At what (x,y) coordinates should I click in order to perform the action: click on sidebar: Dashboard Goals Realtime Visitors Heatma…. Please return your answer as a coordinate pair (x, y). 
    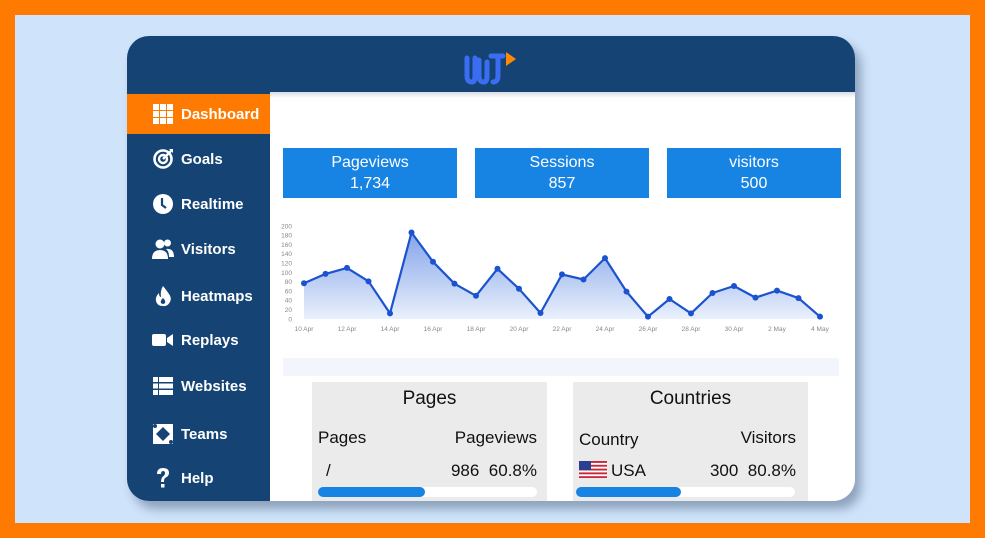
    Looking at the image, I should click on (198, 296).